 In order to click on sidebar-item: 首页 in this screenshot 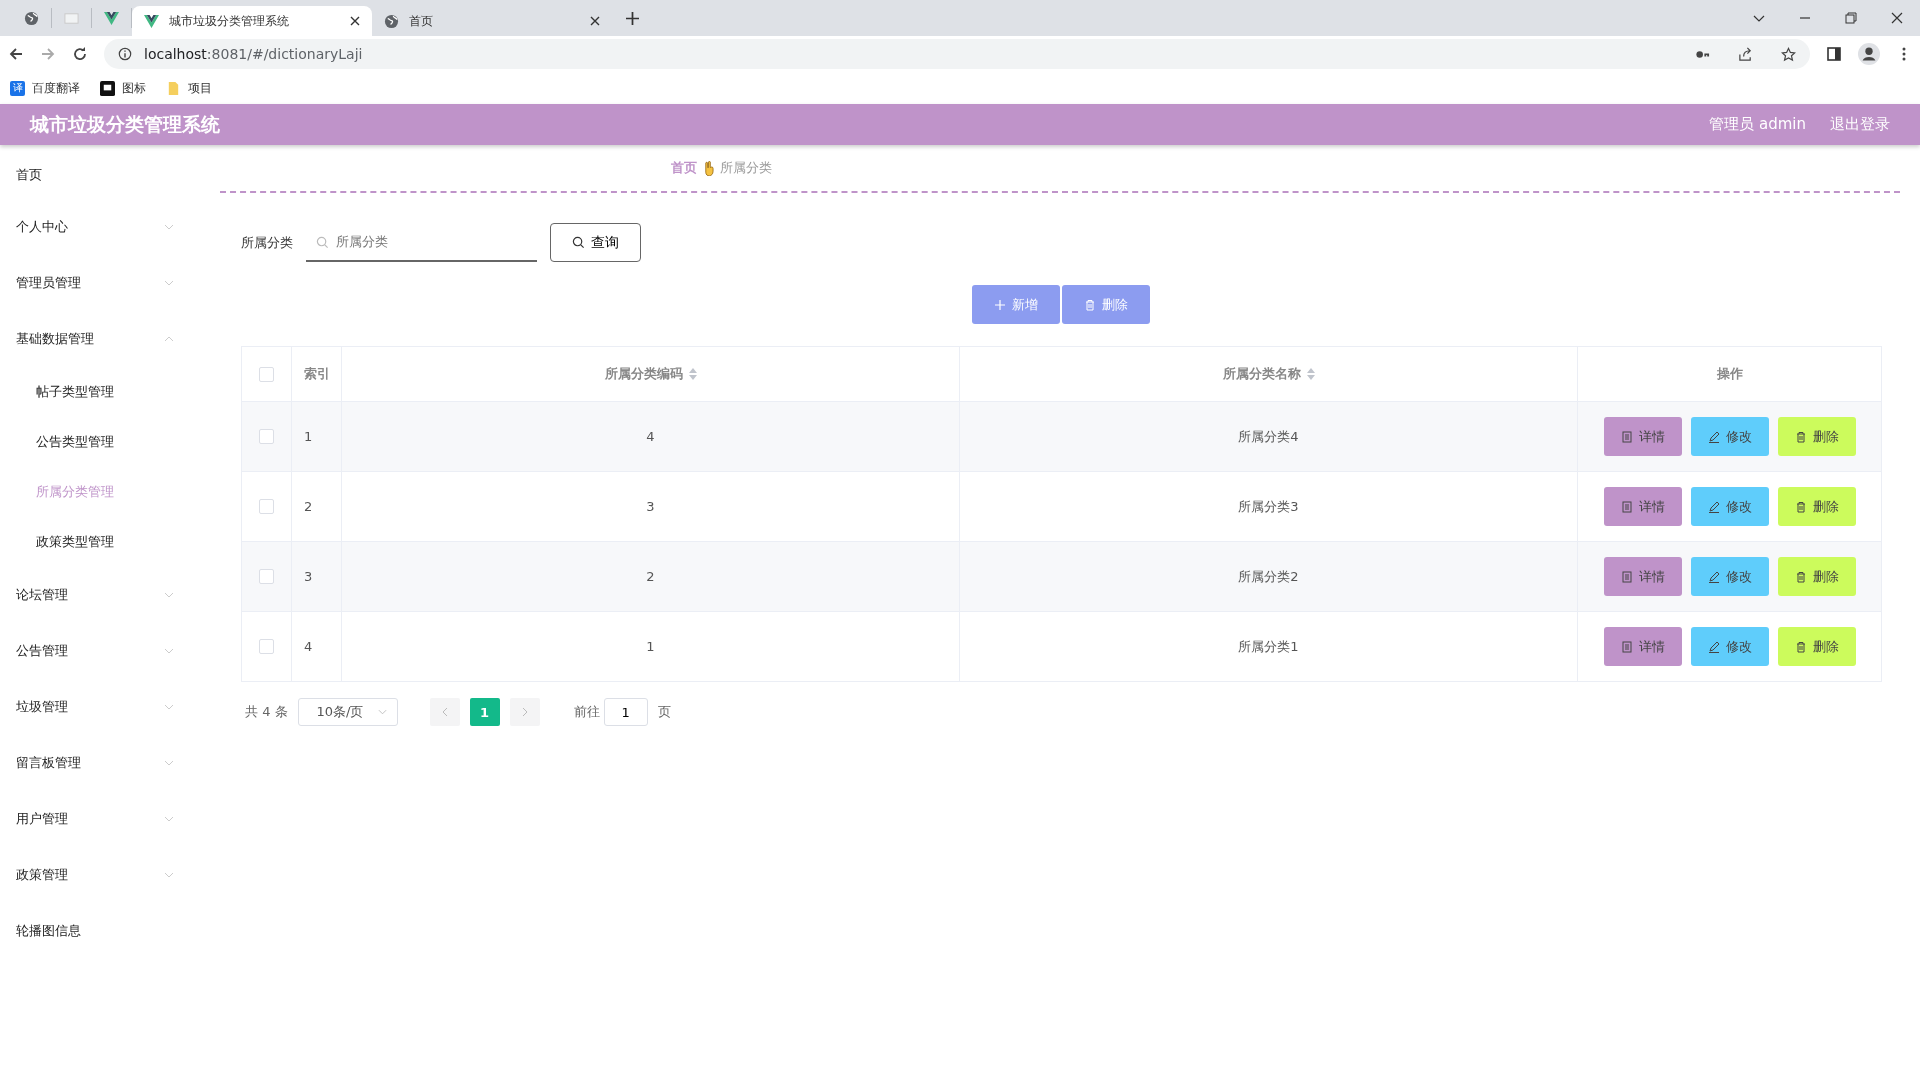, I will do `click(95, 175)`.